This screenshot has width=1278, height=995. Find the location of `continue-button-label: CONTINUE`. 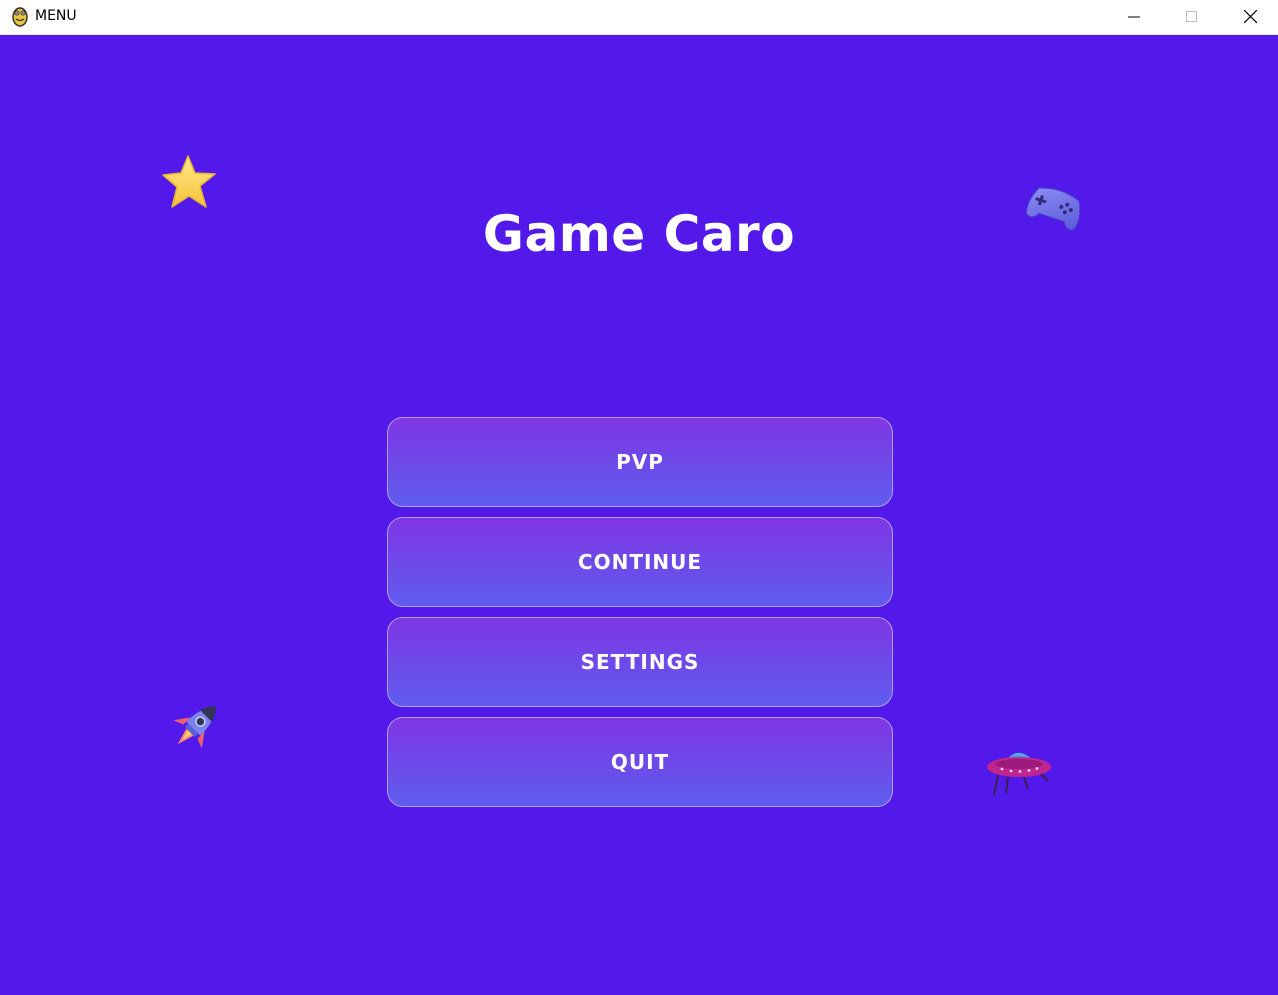

continue-button-label: CONTINUE is located at coordinates (640, 562).